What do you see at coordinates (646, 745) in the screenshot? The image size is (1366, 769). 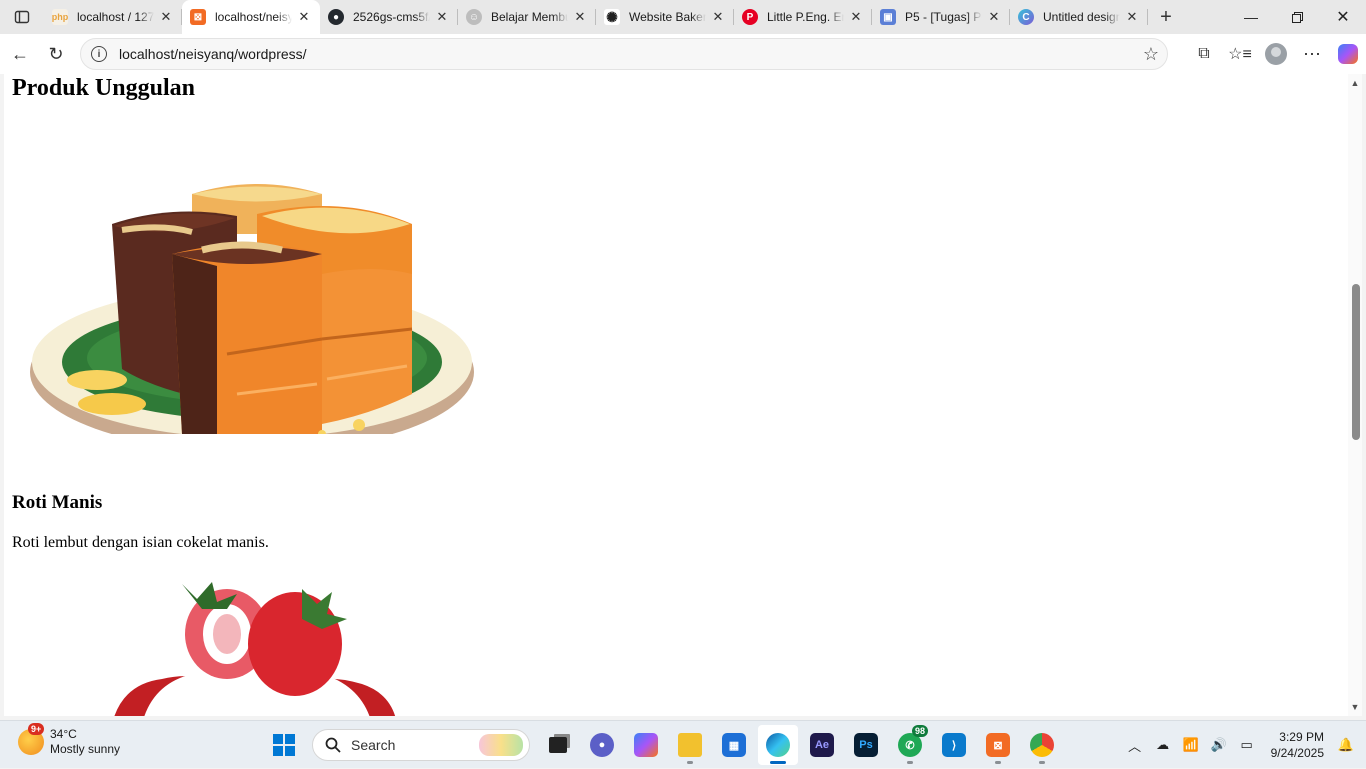 I see `copilot-taskbar-button` at bounding box center [646, 745].